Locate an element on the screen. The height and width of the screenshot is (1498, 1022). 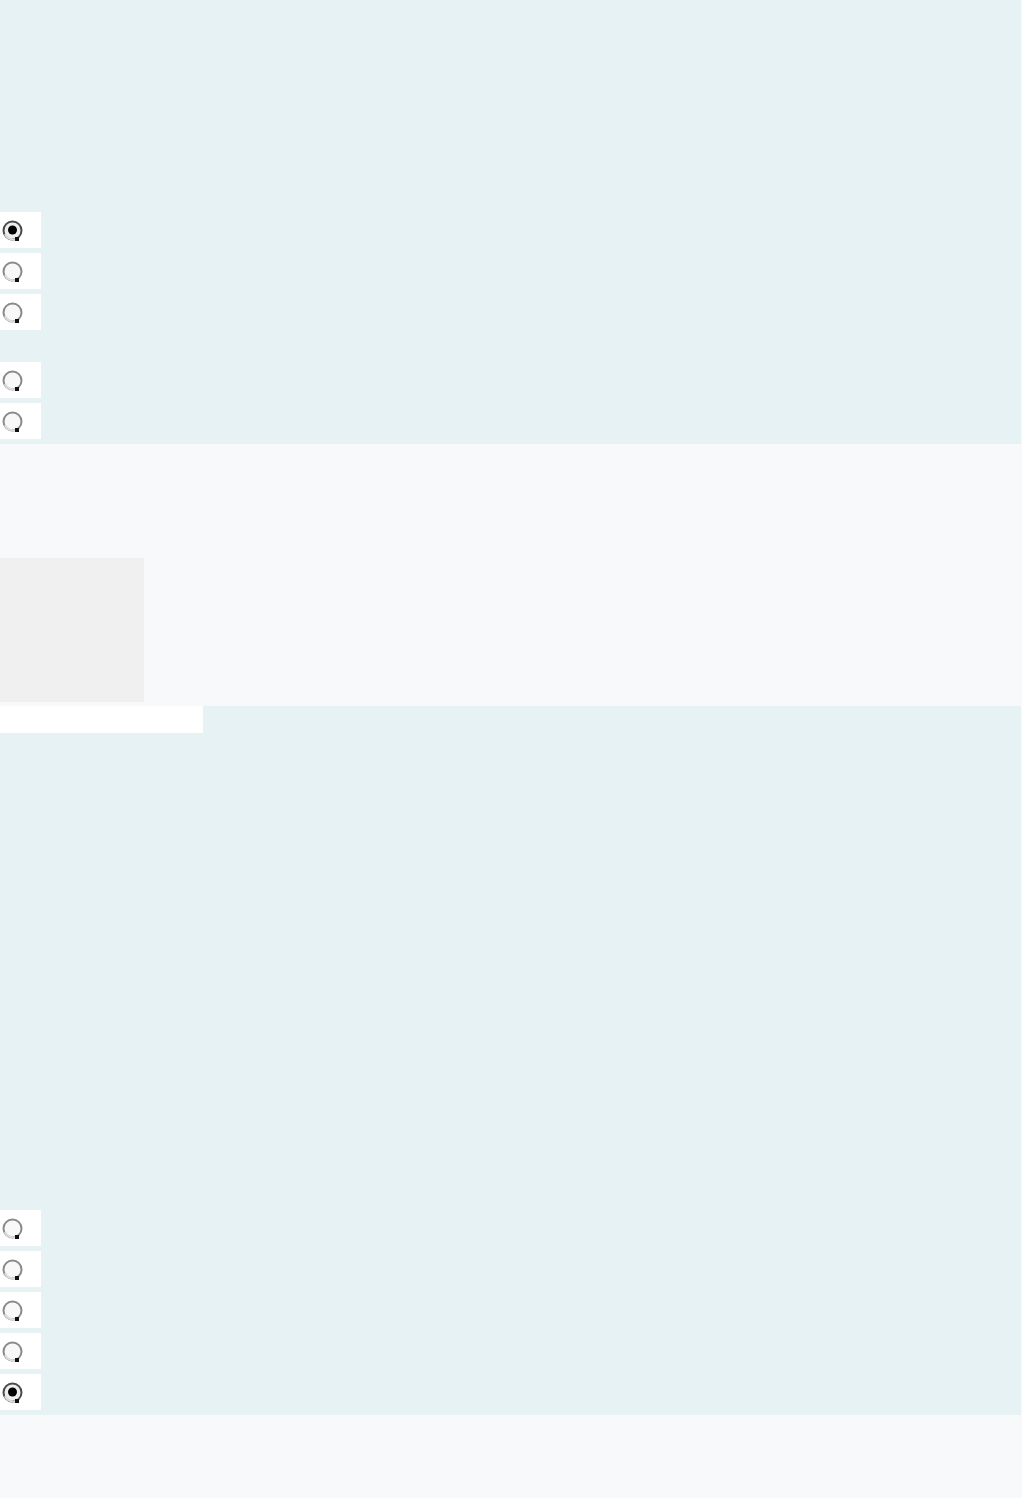
input-field is located at coordinates (101, 719).